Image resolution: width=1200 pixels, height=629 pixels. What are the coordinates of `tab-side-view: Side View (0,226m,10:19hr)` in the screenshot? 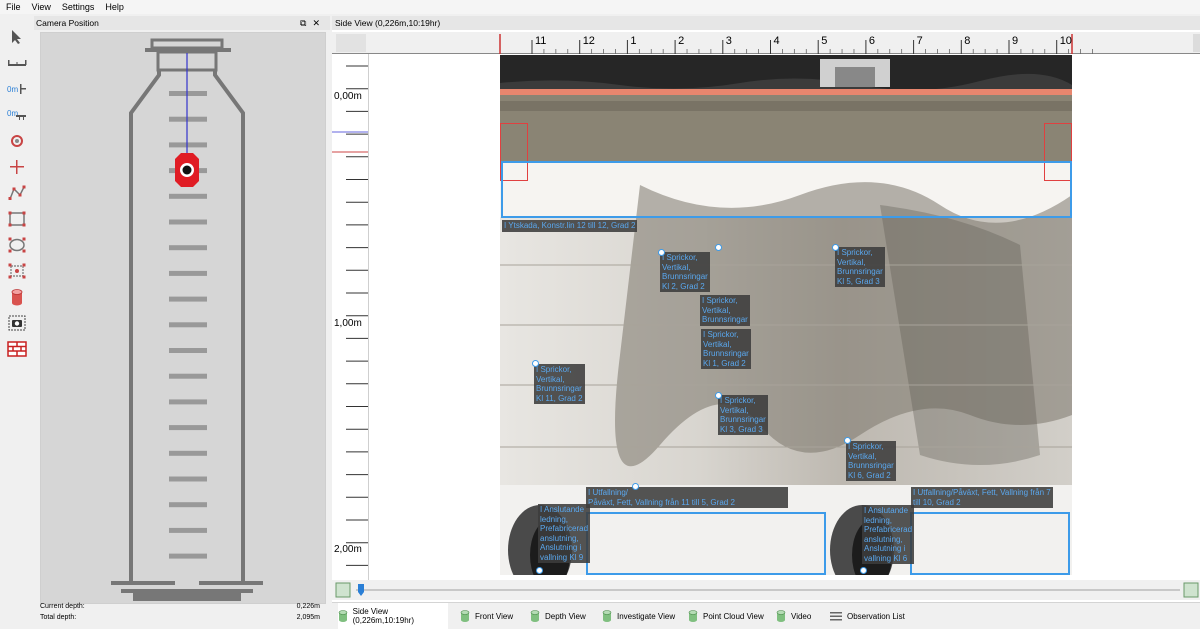 It's located at (393, 616).